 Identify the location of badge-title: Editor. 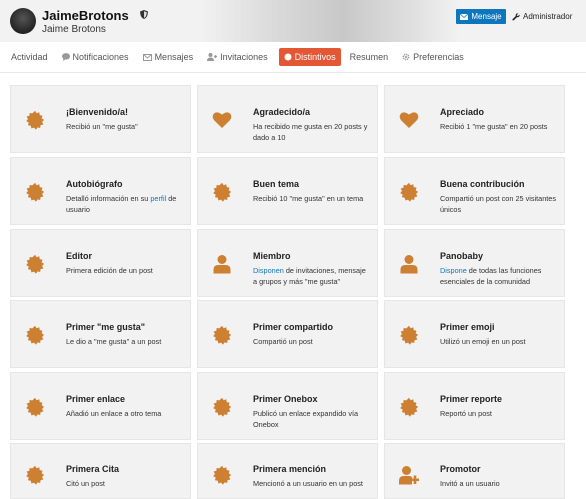
(79, 256).